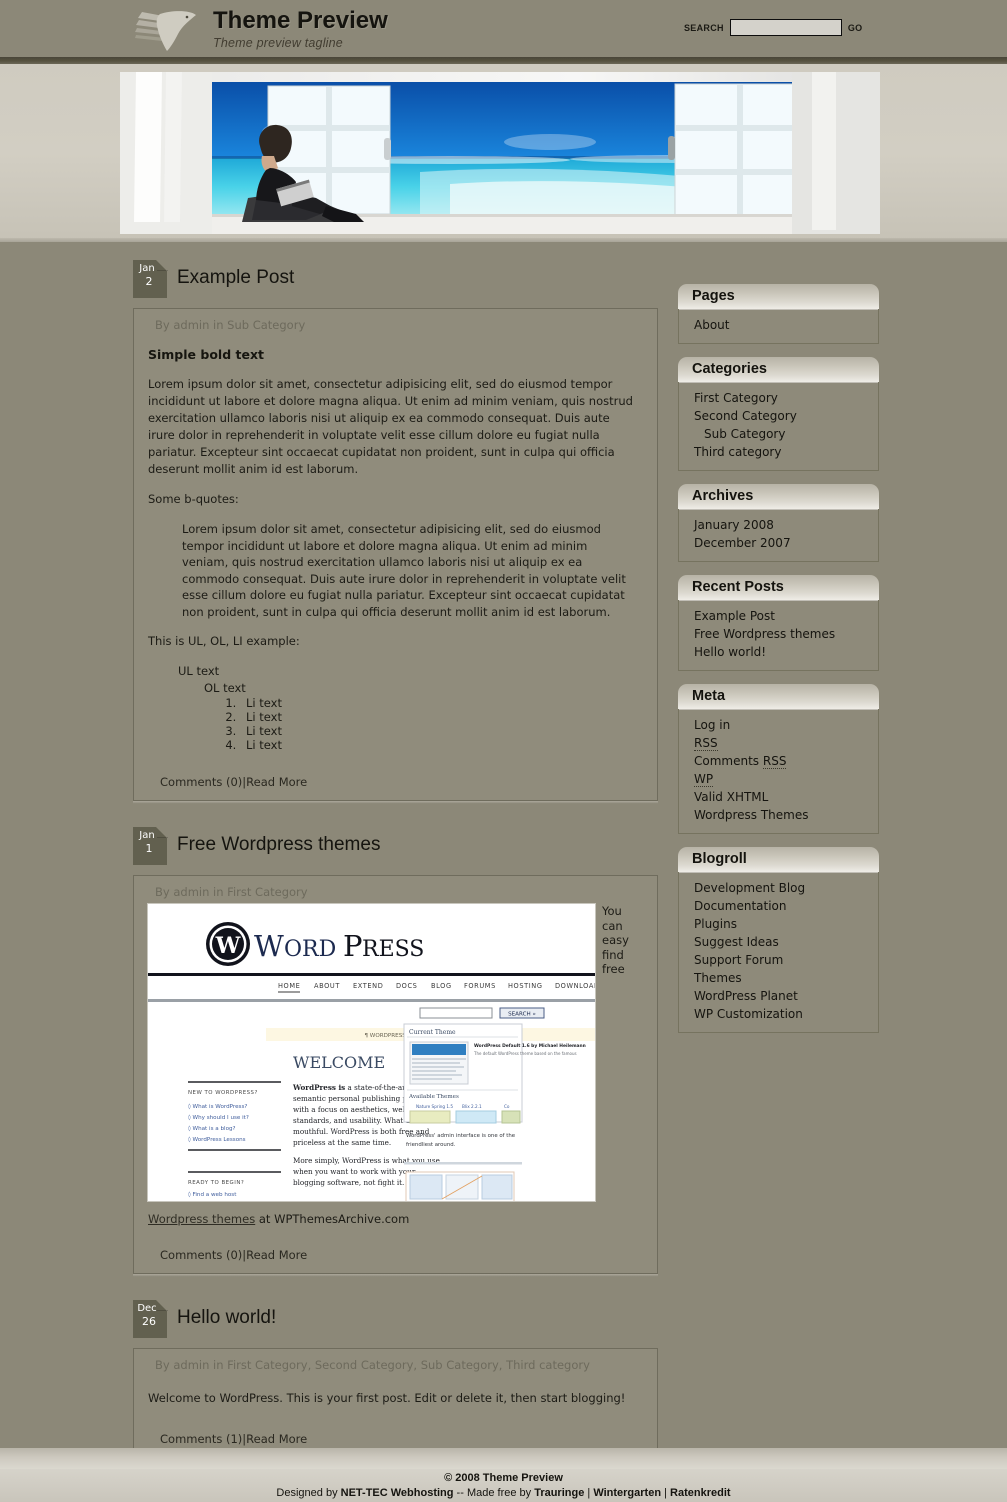  What do you see at coordinates (395, 851) in the screenshot?
I see `post-header: Jan 1 Free Wordpress themes` at bounding box center [395, 851].